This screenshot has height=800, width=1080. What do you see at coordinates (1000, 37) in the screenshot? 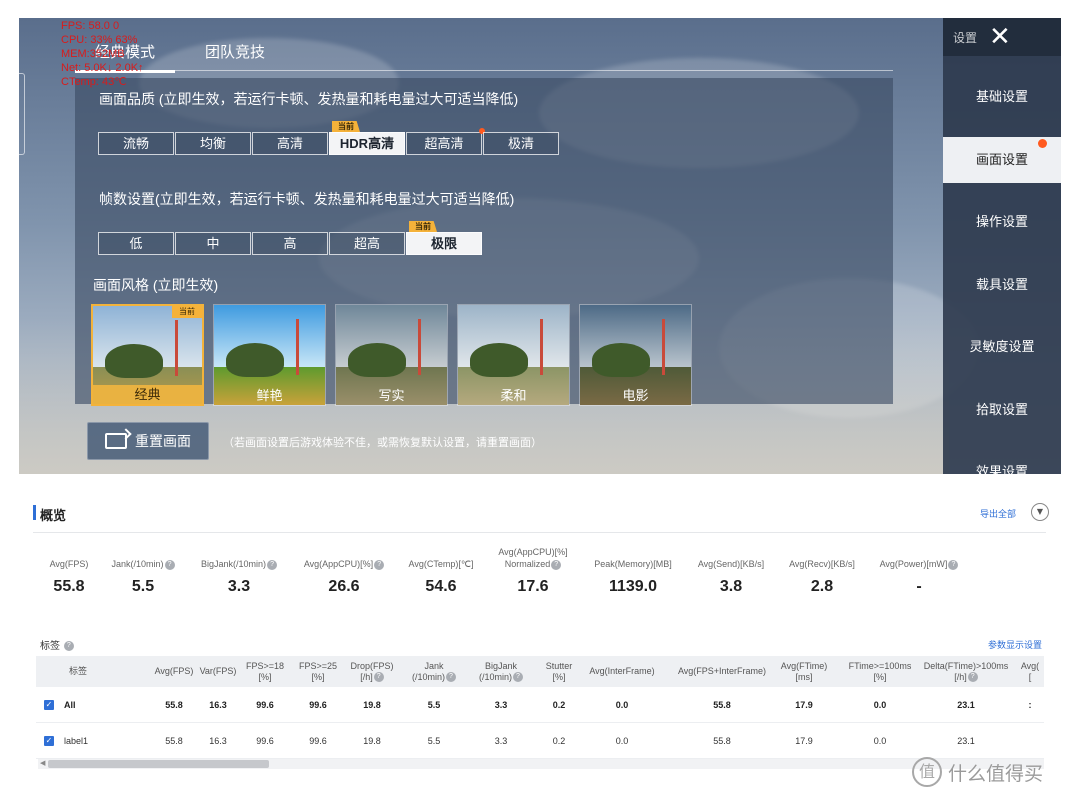
I see `close-icon: ✕` at bounding box center [1000, 37].